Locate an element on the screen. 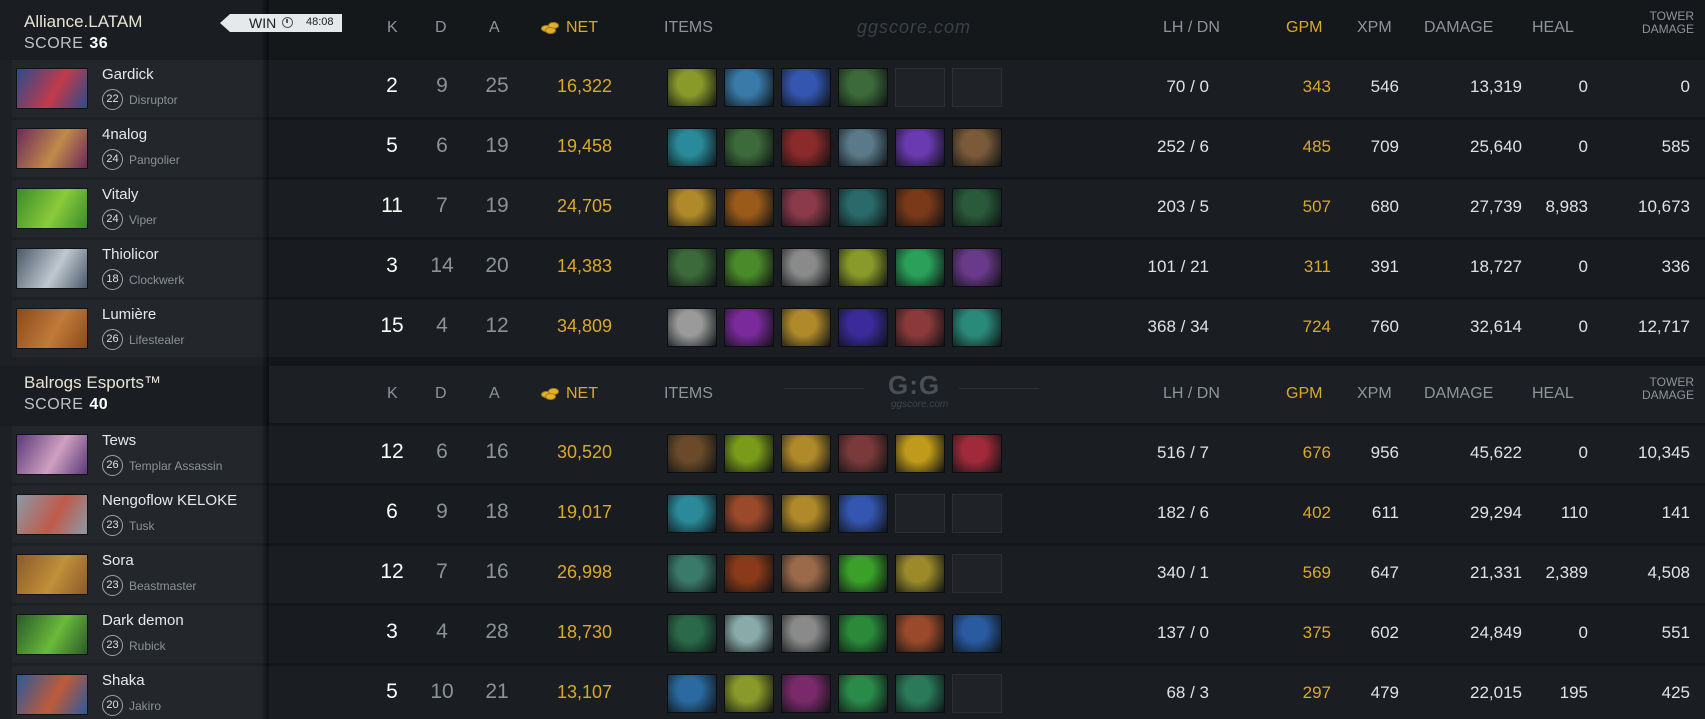  player-card: Sora 23 Beastmaster is located at coordinates (140, 574).